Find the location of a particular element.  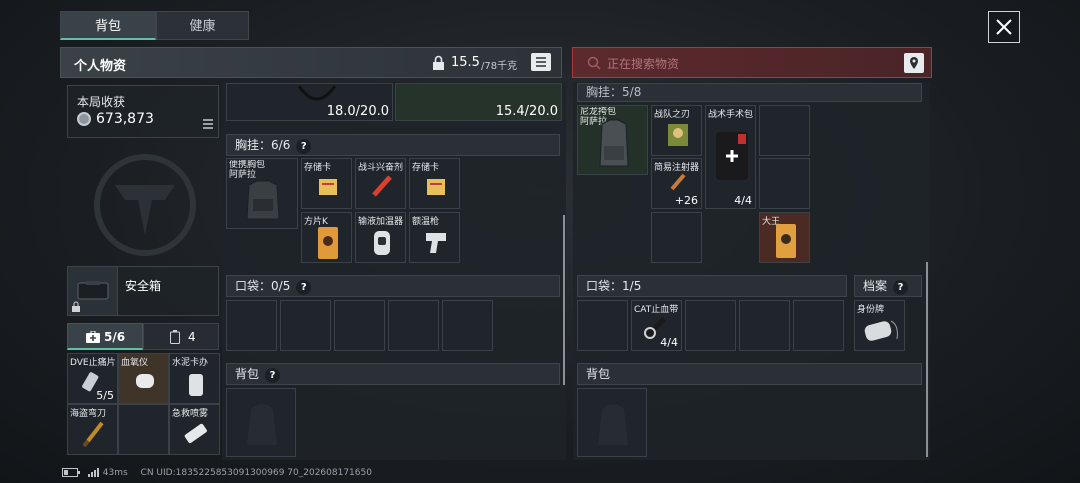

syringe-icon is located at coordinates (382, 186).